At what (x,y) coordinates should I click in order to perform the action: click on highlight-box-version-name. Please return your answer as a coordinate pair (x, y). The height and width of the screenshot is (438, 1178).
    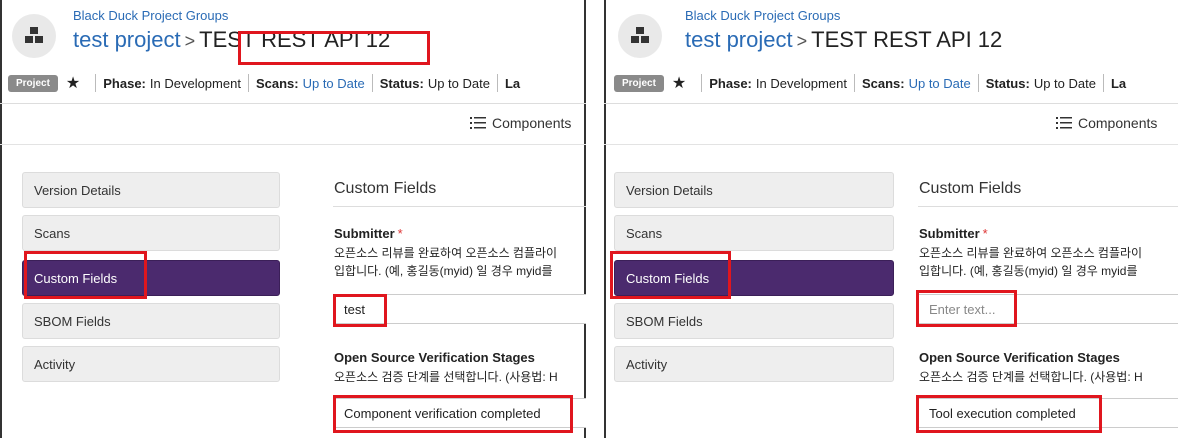
    Looking at the image, I should click on (334, 48).